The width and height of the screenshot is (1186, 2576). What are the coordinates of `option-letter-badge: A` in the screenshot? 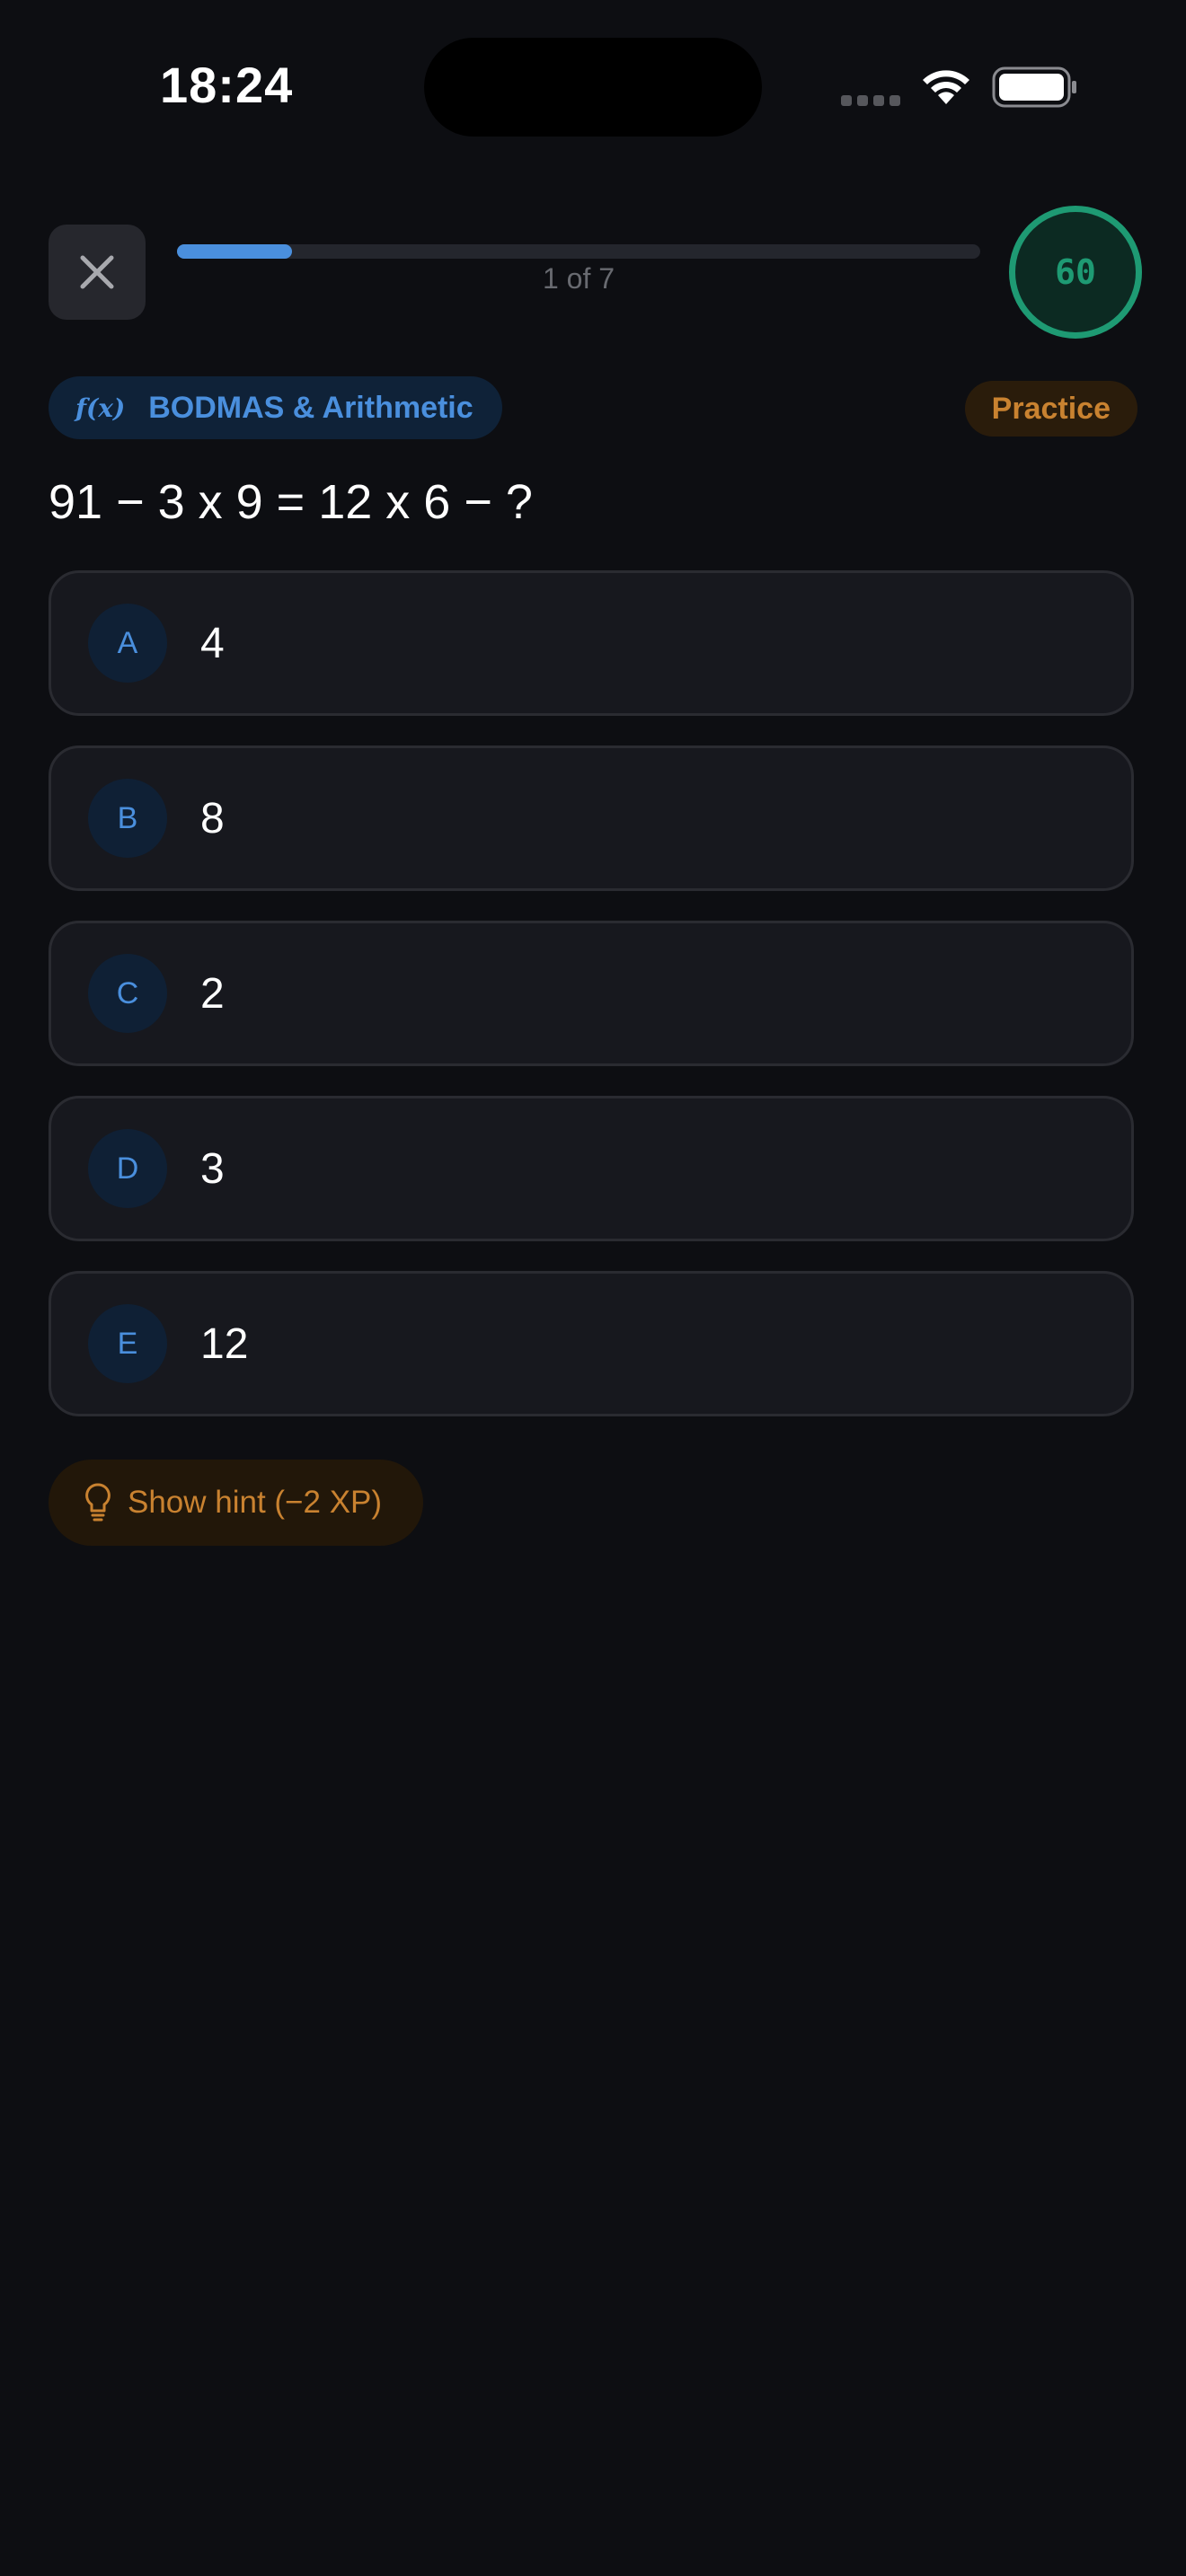 It's located at (127, 643).